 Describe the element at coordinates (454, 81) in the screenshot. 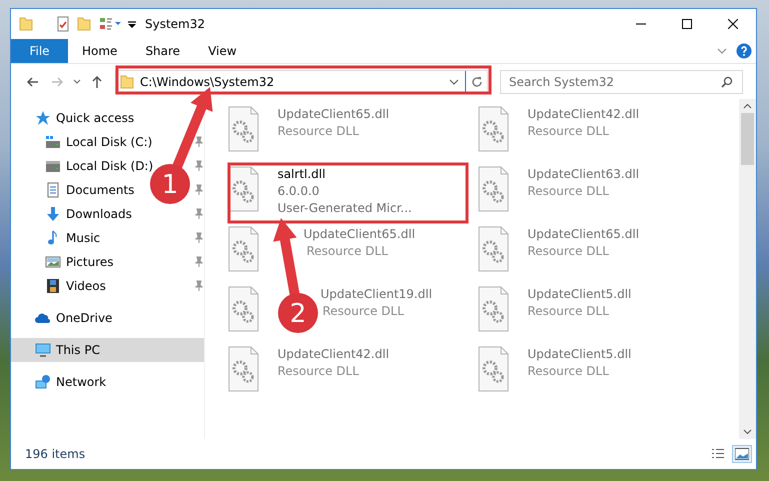

I see `dropdown-icon` at that location.